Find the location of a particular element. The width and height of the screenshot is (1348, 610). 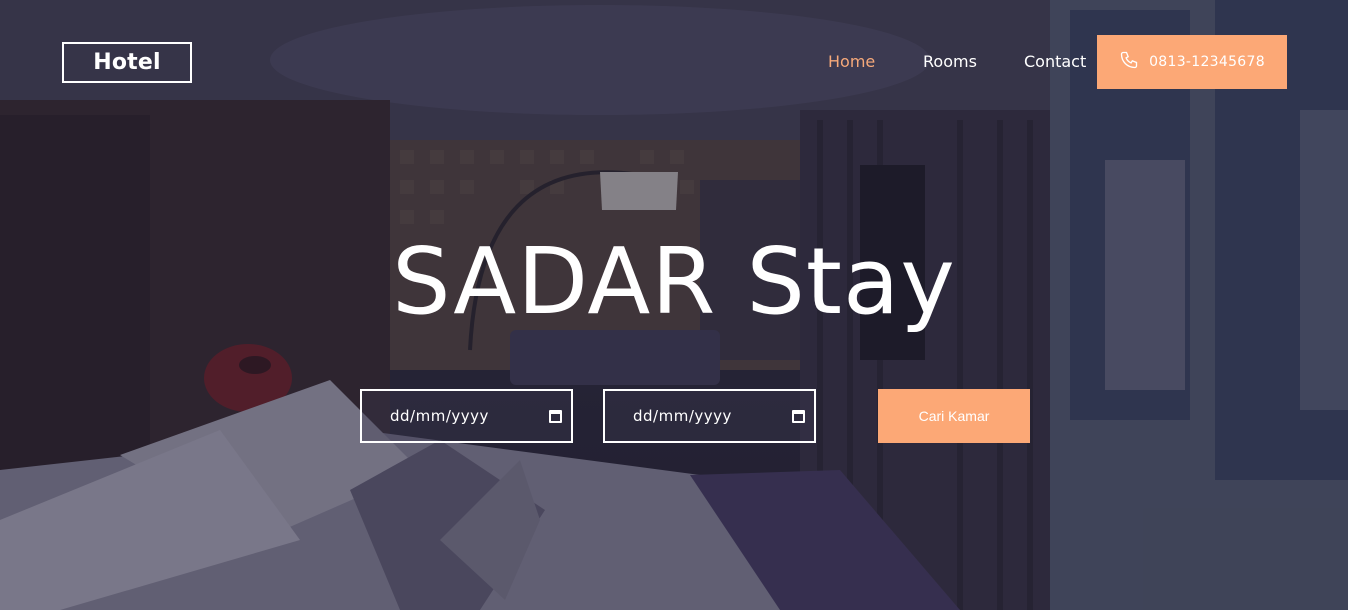

phone-icon is located at coordinates (1129, 62).